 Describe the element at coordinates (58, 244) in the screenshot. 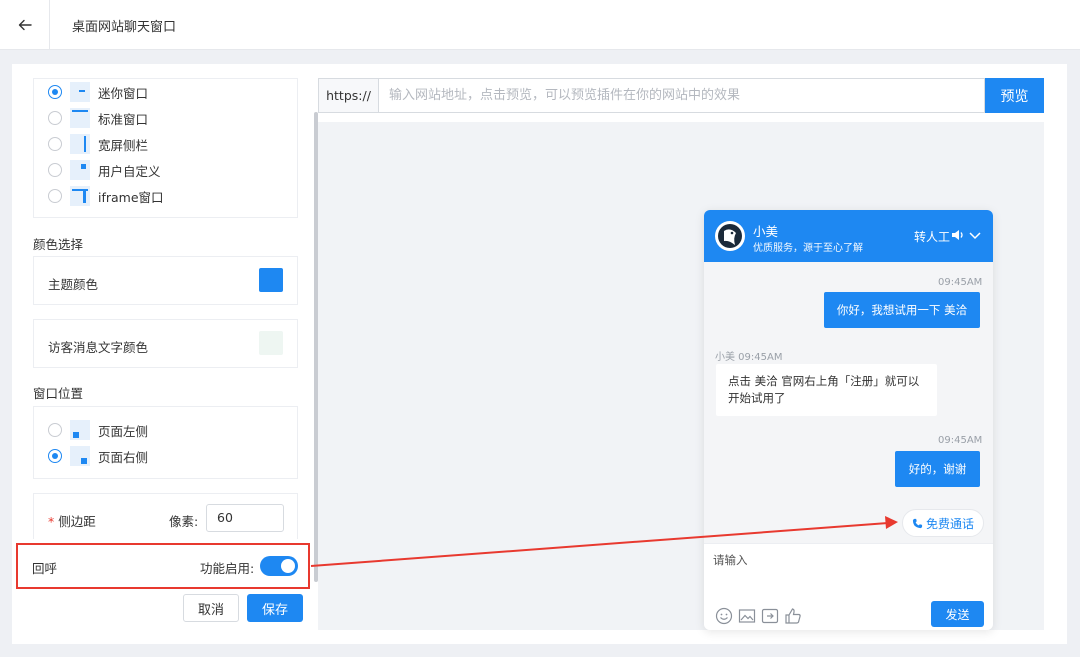

I see `color-section-label: 颜色选择` at that location.